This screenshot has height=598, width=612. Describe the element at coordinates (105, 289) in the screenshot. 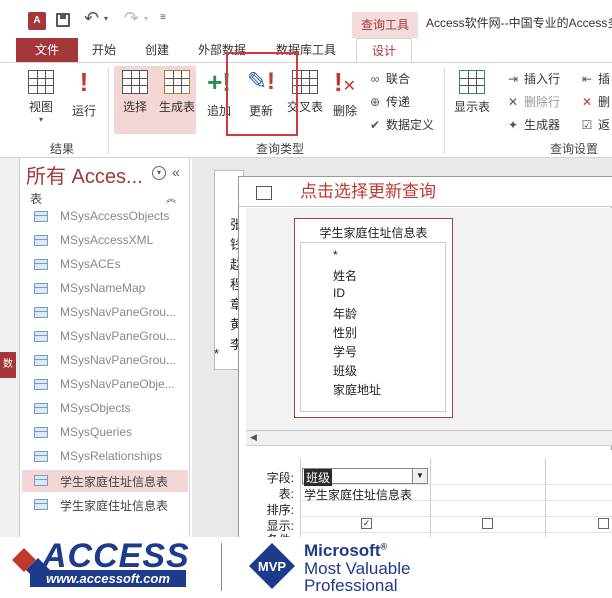

I see `nav-item: MSysNameMap` at that location.